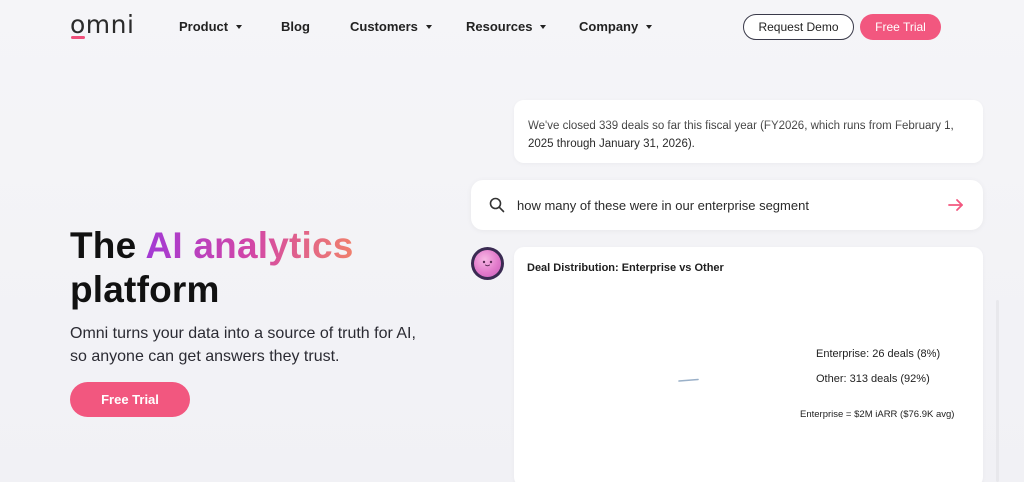 The height and width of the screenshot is (482, 1024). I want to click on fade-overlay, so click(748, 115).